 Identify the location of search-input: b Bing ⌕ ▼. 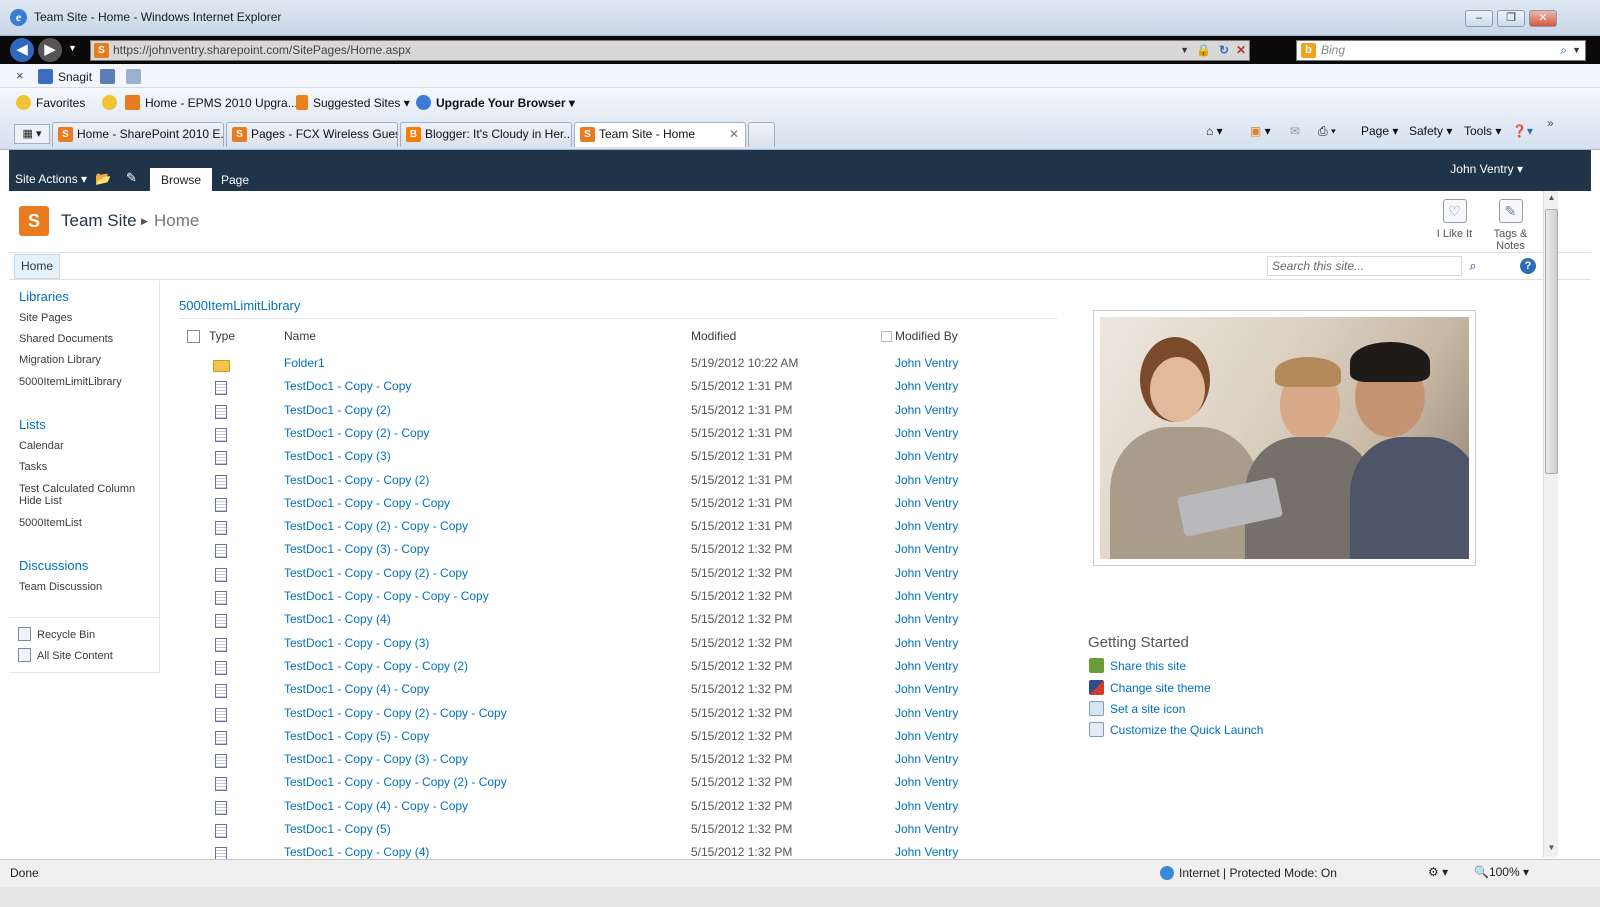
(1441, 50).